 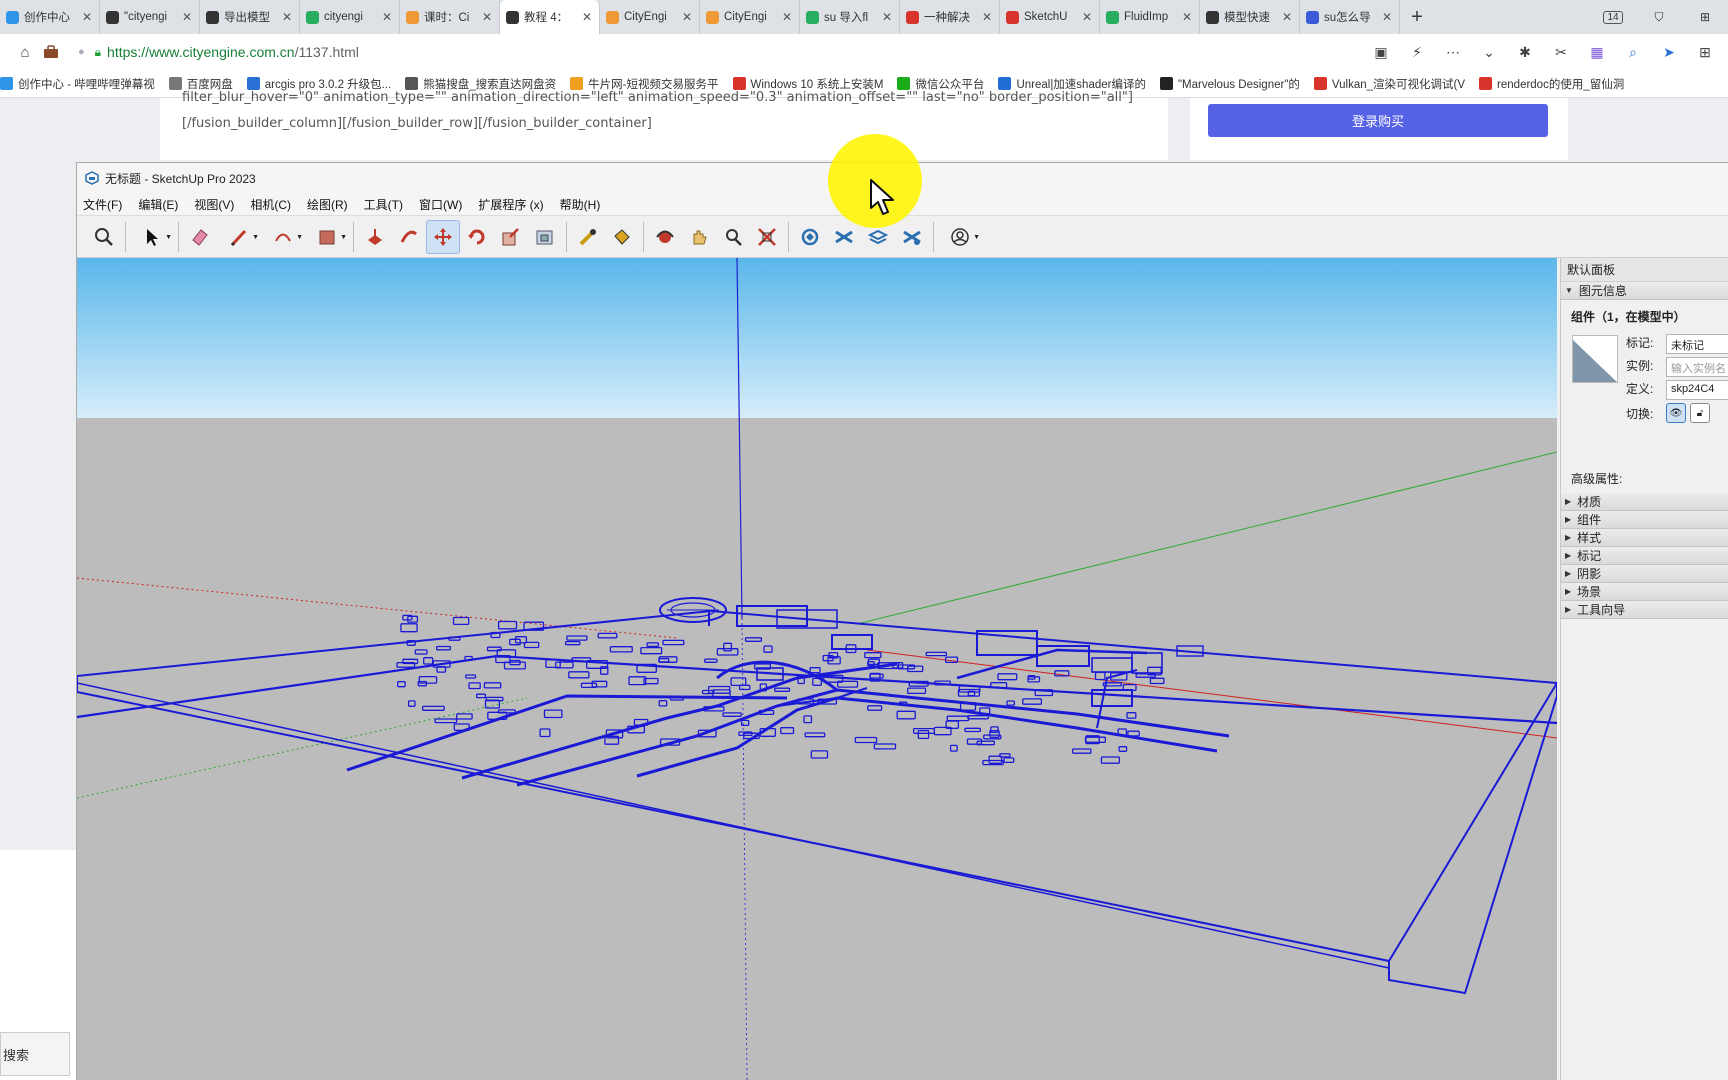 I want to click on site-info-icon: ●, so click(x=81, y=52).